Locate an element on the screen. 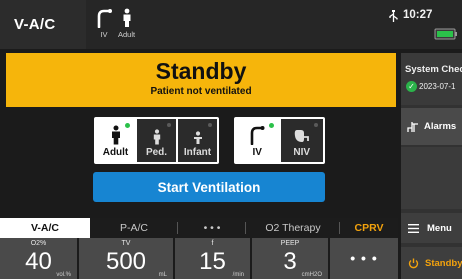  mode-tabs: V-A/C P-A/C • • • O2 Therapy CPRV is located at coordinates (199, 228).